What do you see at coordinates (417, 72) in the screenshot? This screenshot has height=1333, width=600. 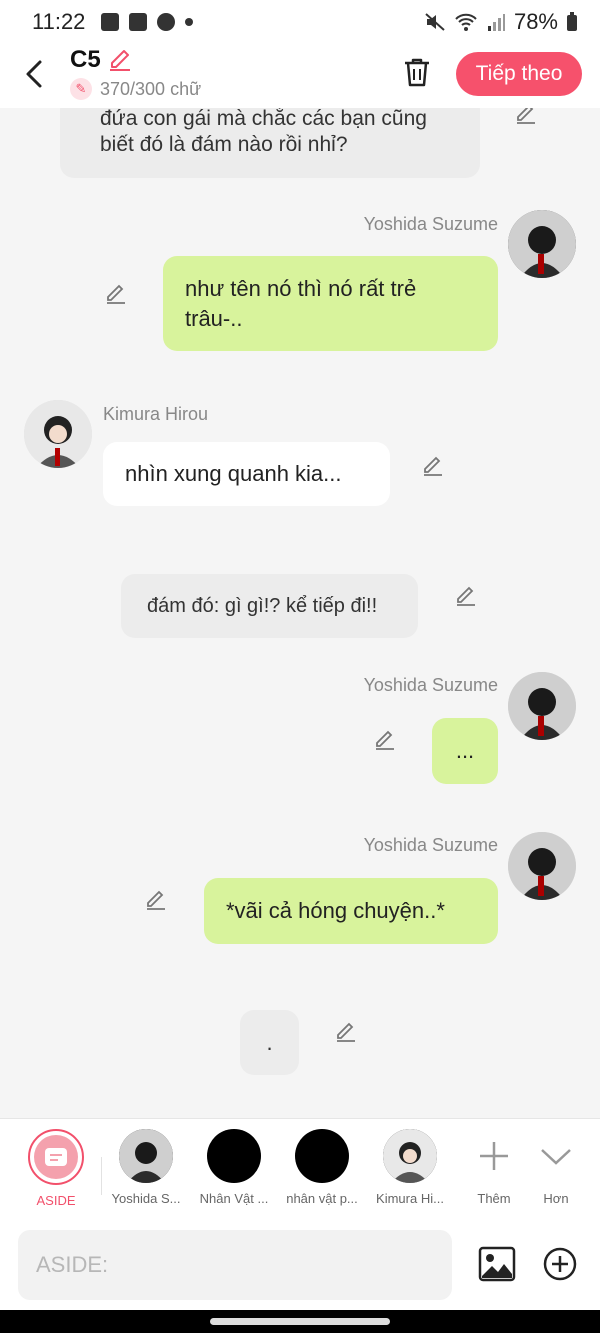 I see `trash-icon` at bounding box center [417, 72].